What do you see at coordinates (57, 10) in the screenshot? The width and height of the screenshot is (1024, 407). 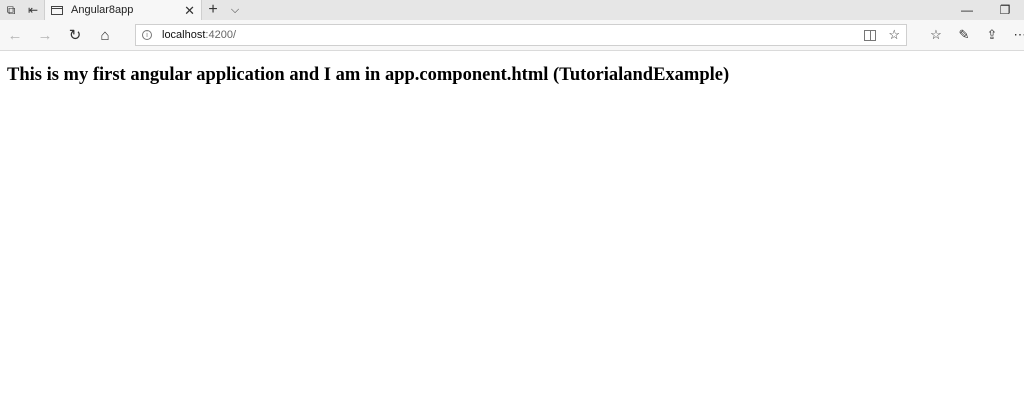 I see `page-icon` at bounding box center [57, 10].